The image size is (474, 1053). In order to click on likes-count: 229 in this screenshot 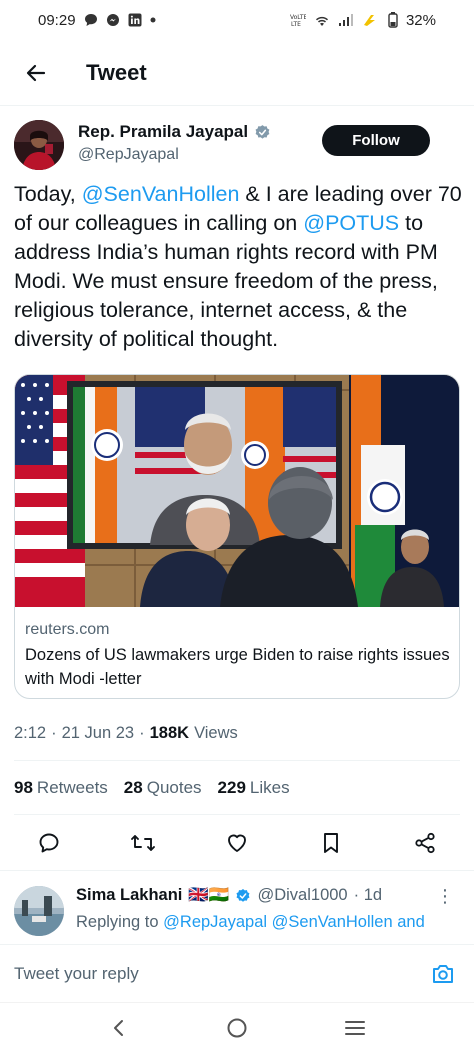, I will do `click(231, 787)`.